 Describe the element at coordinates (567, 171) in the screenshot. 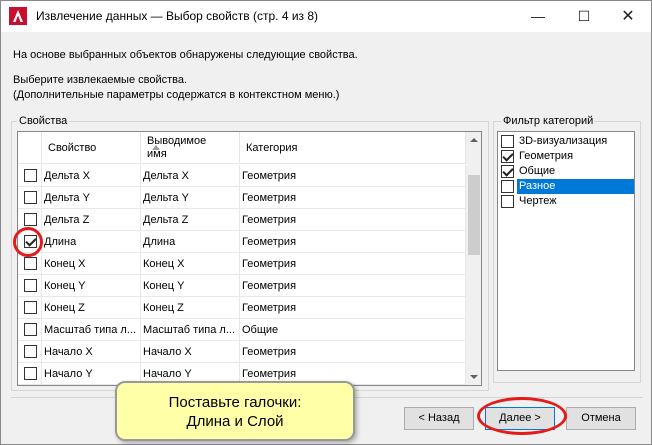

I see `filter-item: Общие` at that location.